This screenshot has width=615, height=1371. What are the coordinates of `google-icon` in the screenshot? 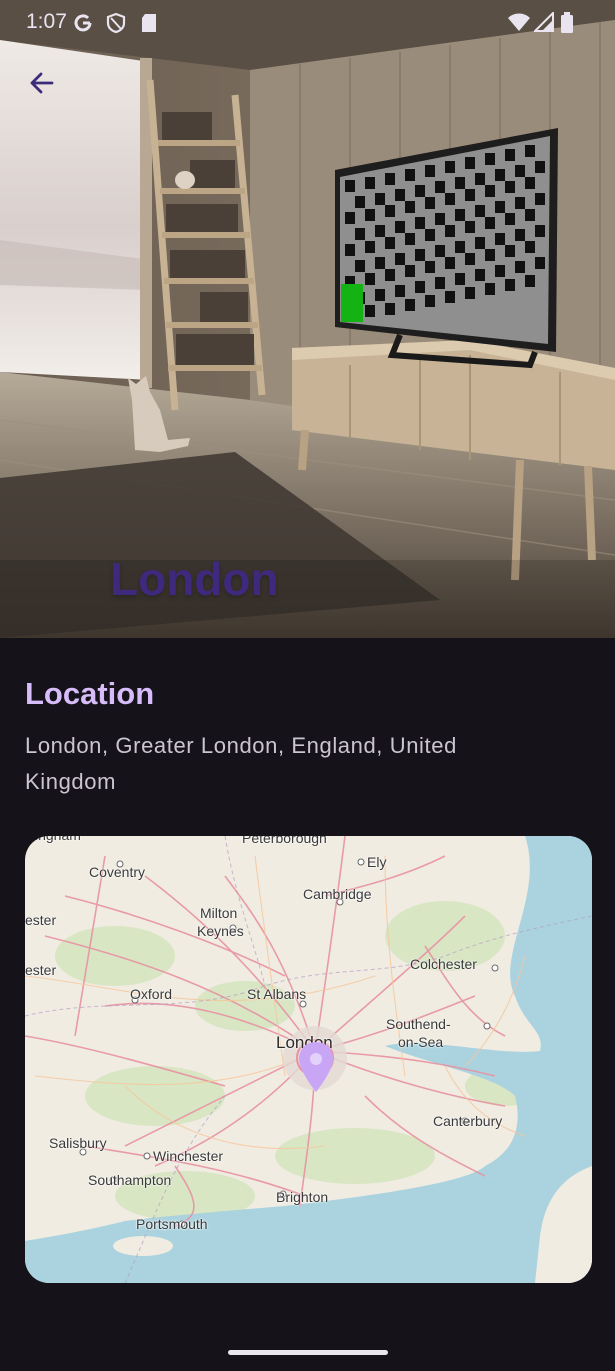 It's located at (83, 25).